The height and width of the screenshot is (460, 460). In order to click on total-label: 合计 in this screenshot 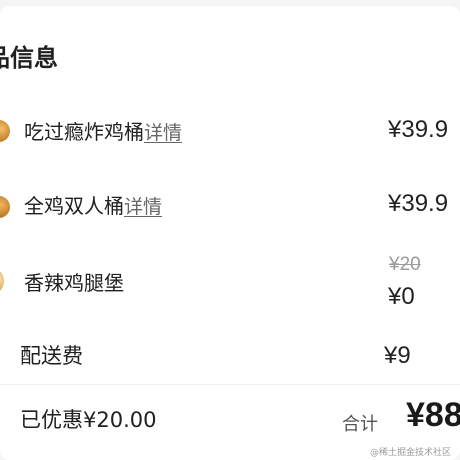, I will do `click(360, 424)`.